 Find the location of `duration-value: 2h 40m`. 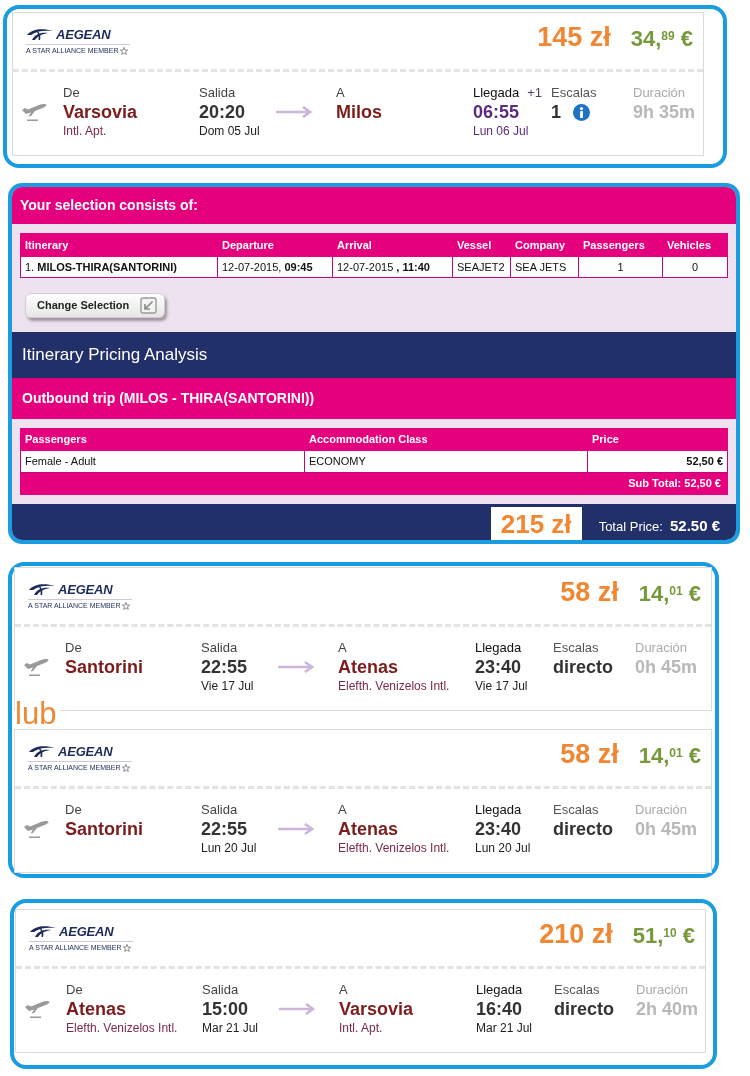

duration-value: 2h 40m is located at coordinates (667, 1009).